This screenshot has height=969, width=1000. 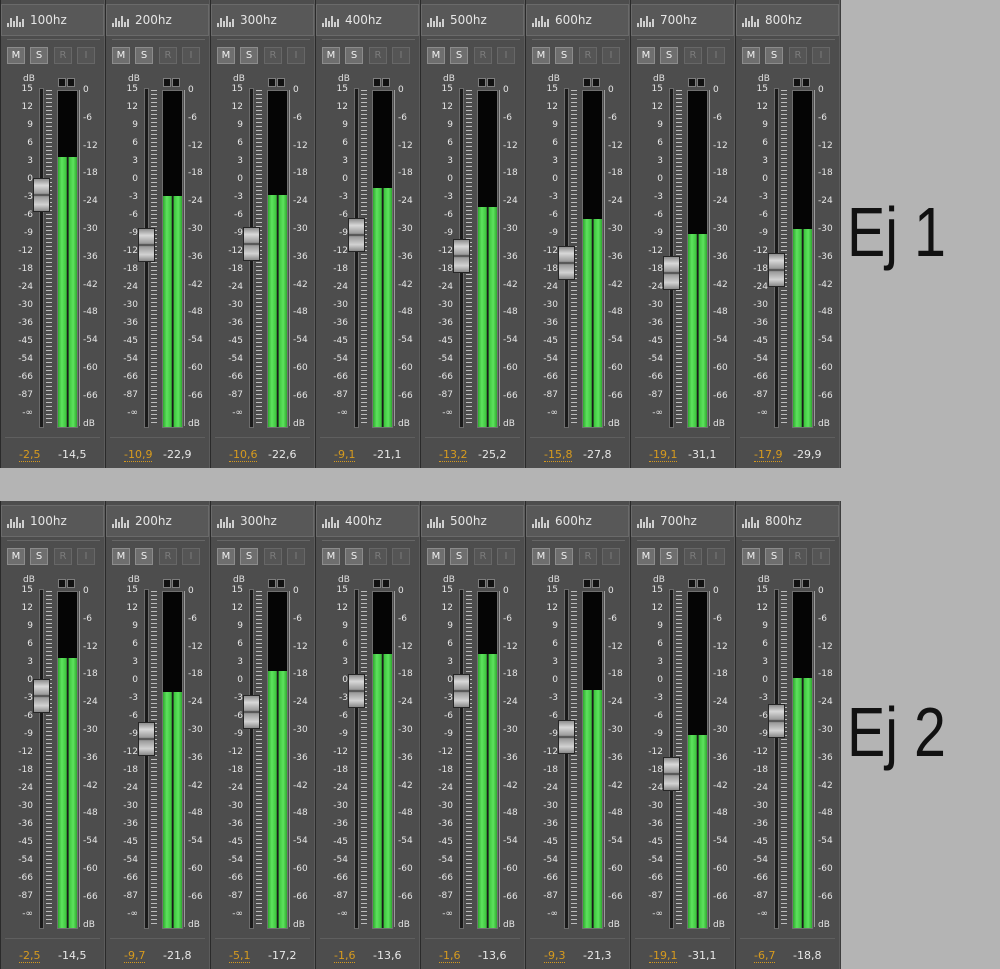 I want to click on track-header: 300hz, so click(x=262, y=20).